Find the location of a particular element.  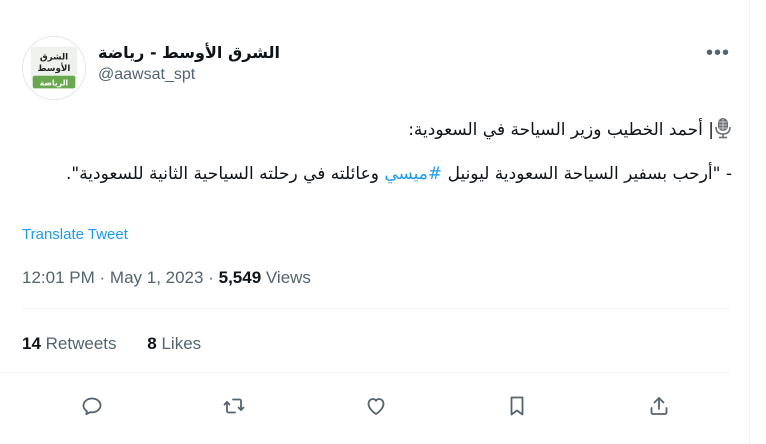

microphone-icon is located at coordinates (723, 128).